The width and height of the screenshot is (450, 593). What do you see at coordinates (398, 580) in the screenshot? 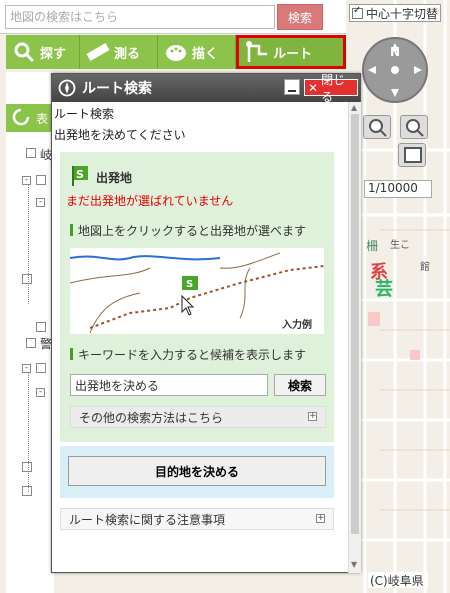
I see `copyright-text: (C)岐阜県` at bounding box center [398, 580].